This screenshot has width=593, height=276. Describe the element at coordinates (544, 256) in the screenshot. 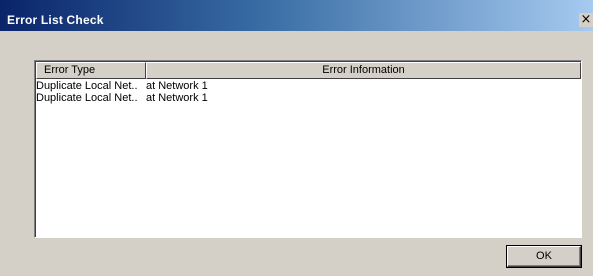

I see `ok-button: OK` at that location.